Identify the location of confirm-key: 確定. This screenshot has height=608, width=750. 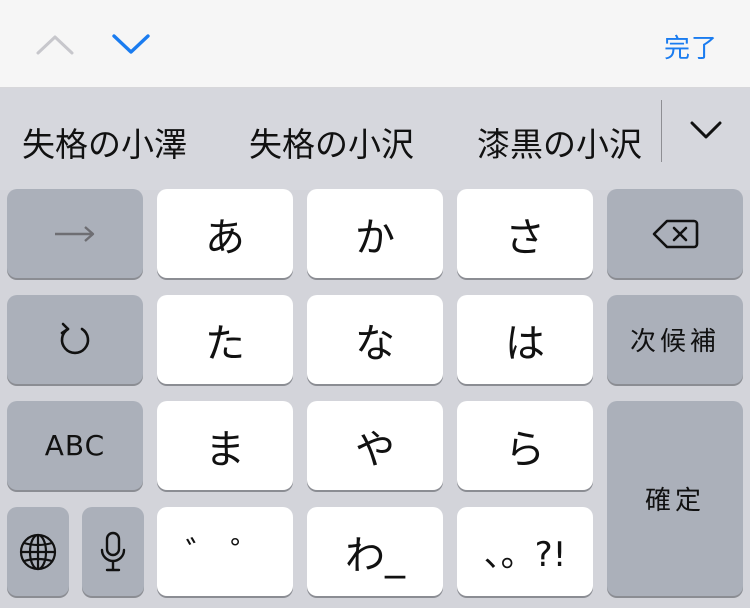
(675, 498).